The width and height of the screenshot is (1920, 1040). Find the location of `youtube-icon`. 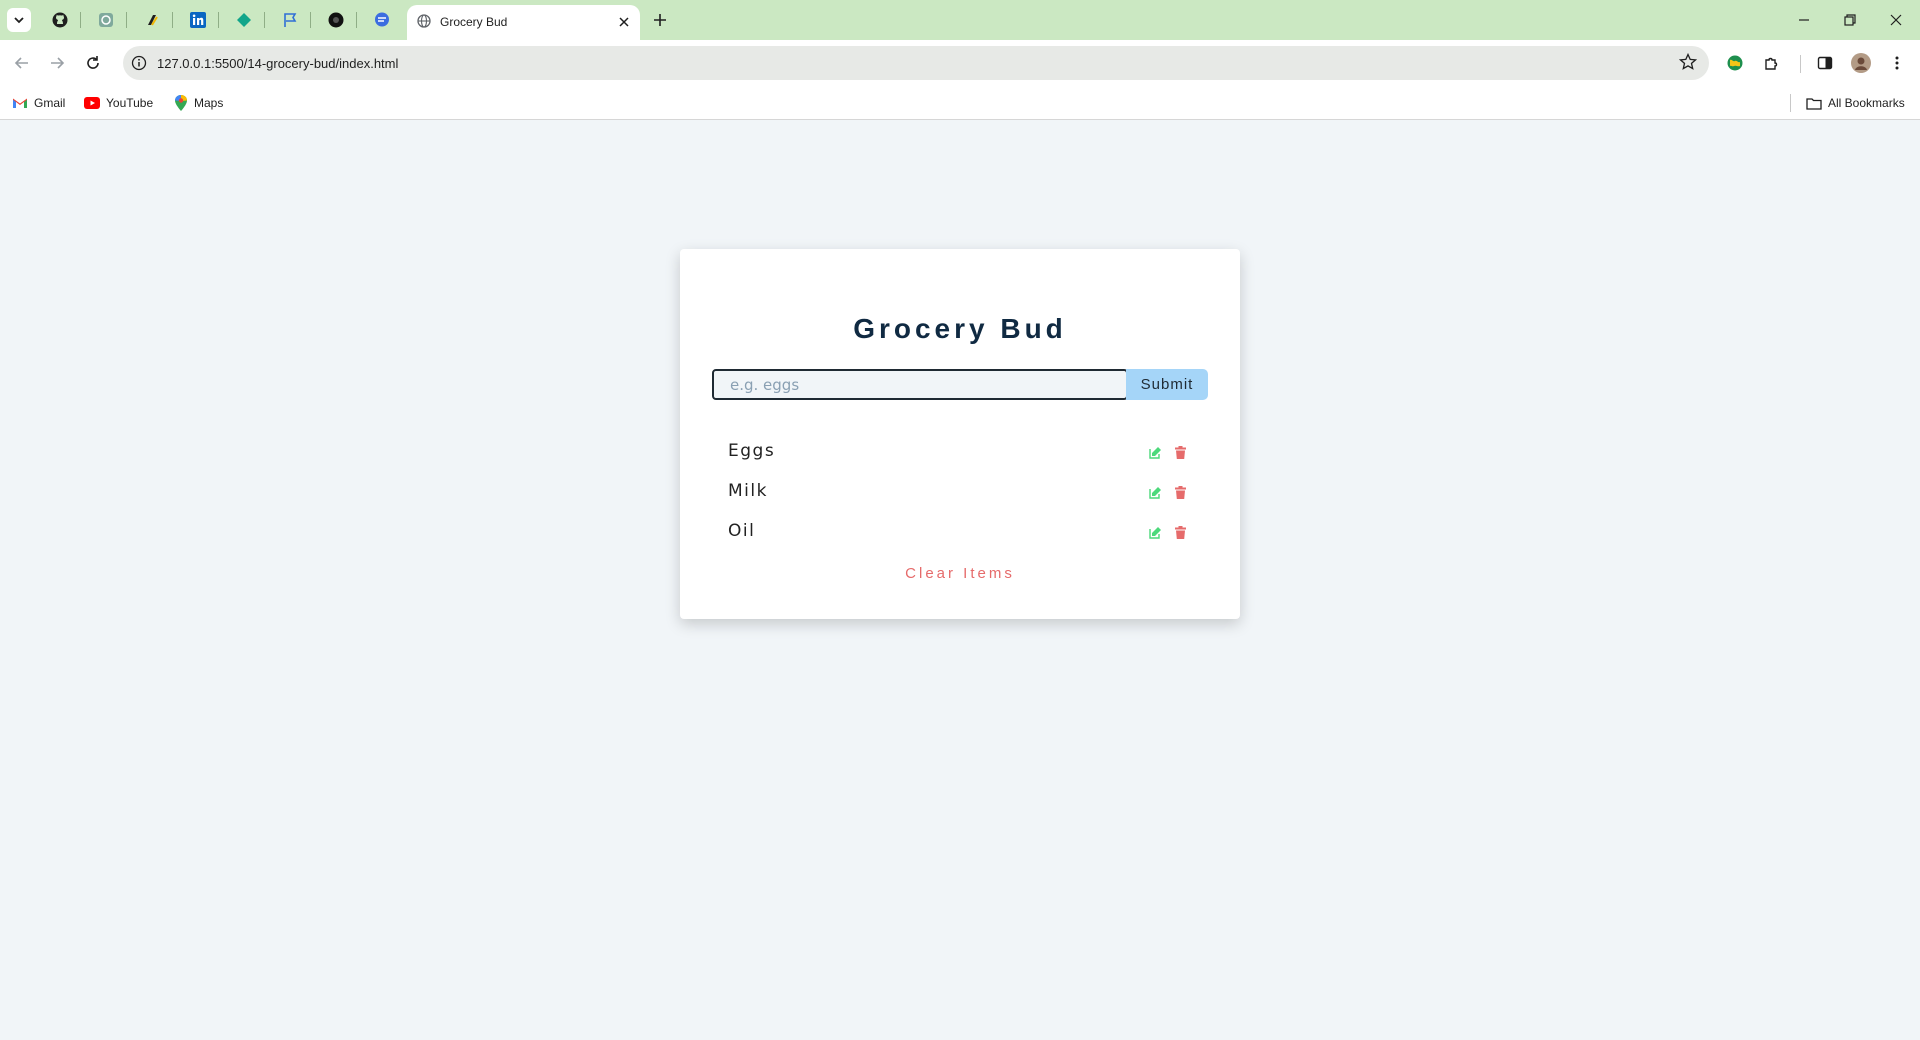

youtube-icon is located at coordinates (92, 103).